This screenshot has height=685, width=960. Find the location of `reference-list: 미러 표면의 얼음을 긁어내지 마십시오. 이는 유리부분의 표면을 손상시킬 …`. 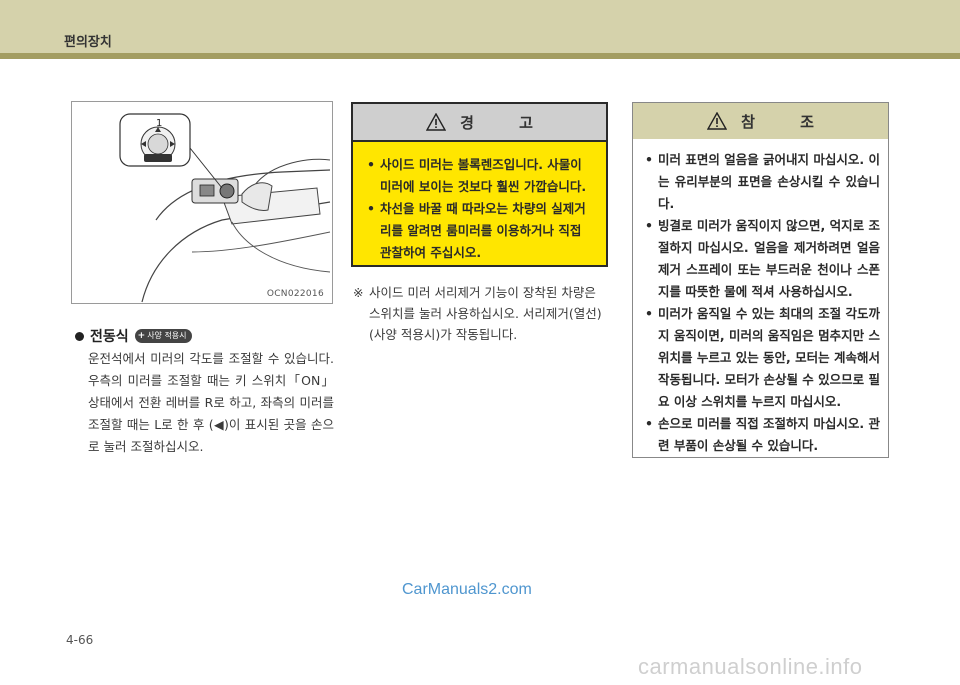

reference-list: 미러 표면의 얼음을 긁어내지 마십시오. 이는 유리부분의 표면을 손상시킬 … is located at coordinates (760, 298).